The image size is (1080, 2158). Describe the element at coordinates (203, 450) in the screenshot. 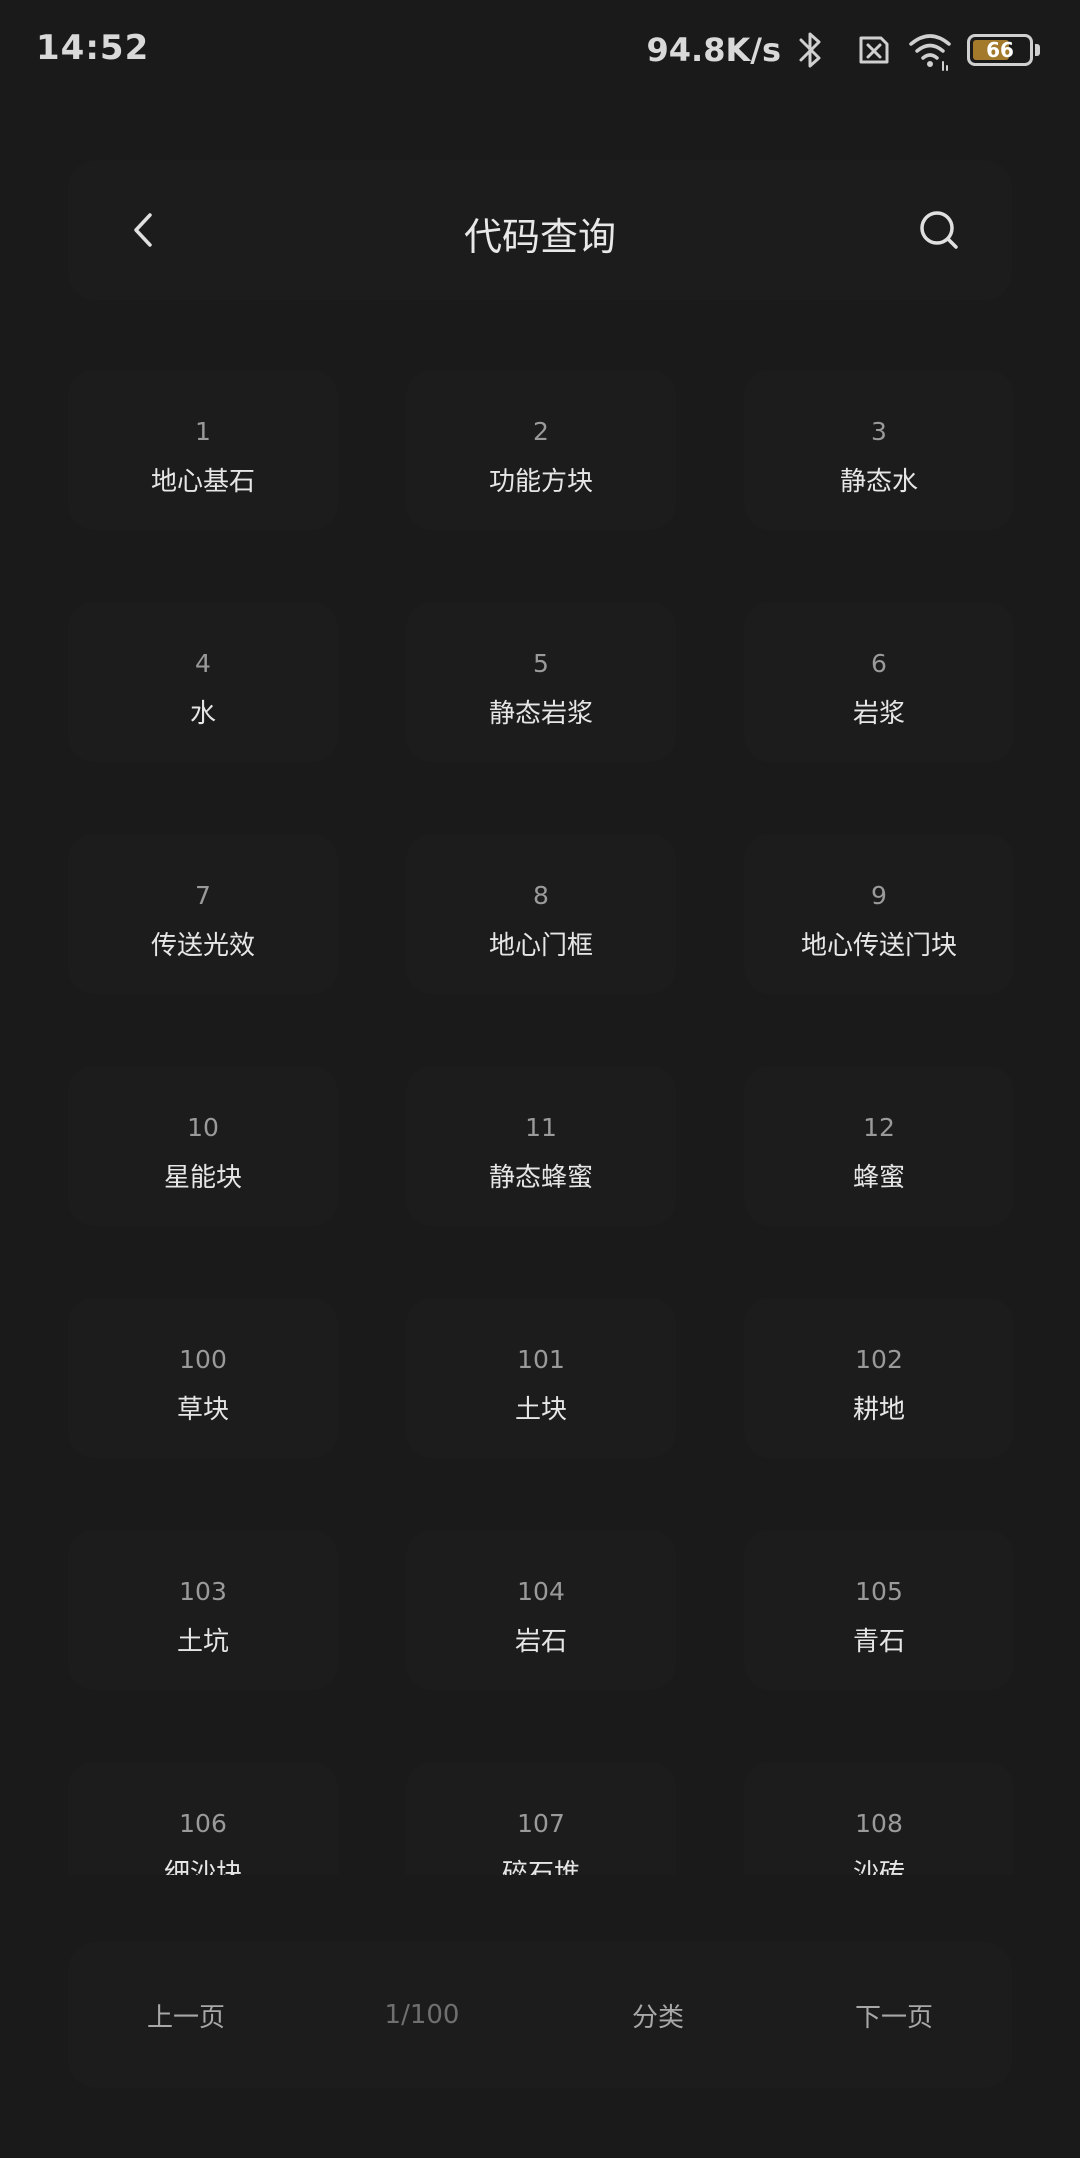

I see `block-card: 1 地心基石` at that location.